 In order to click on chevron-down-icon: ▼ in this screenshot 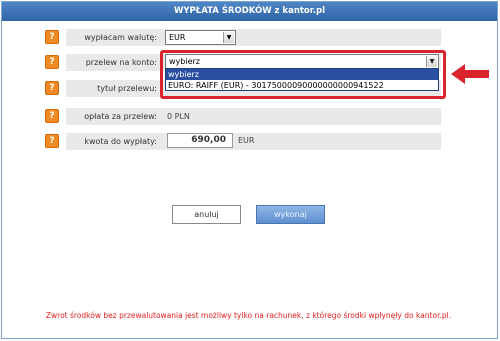, I will do `click(228, 37)`.